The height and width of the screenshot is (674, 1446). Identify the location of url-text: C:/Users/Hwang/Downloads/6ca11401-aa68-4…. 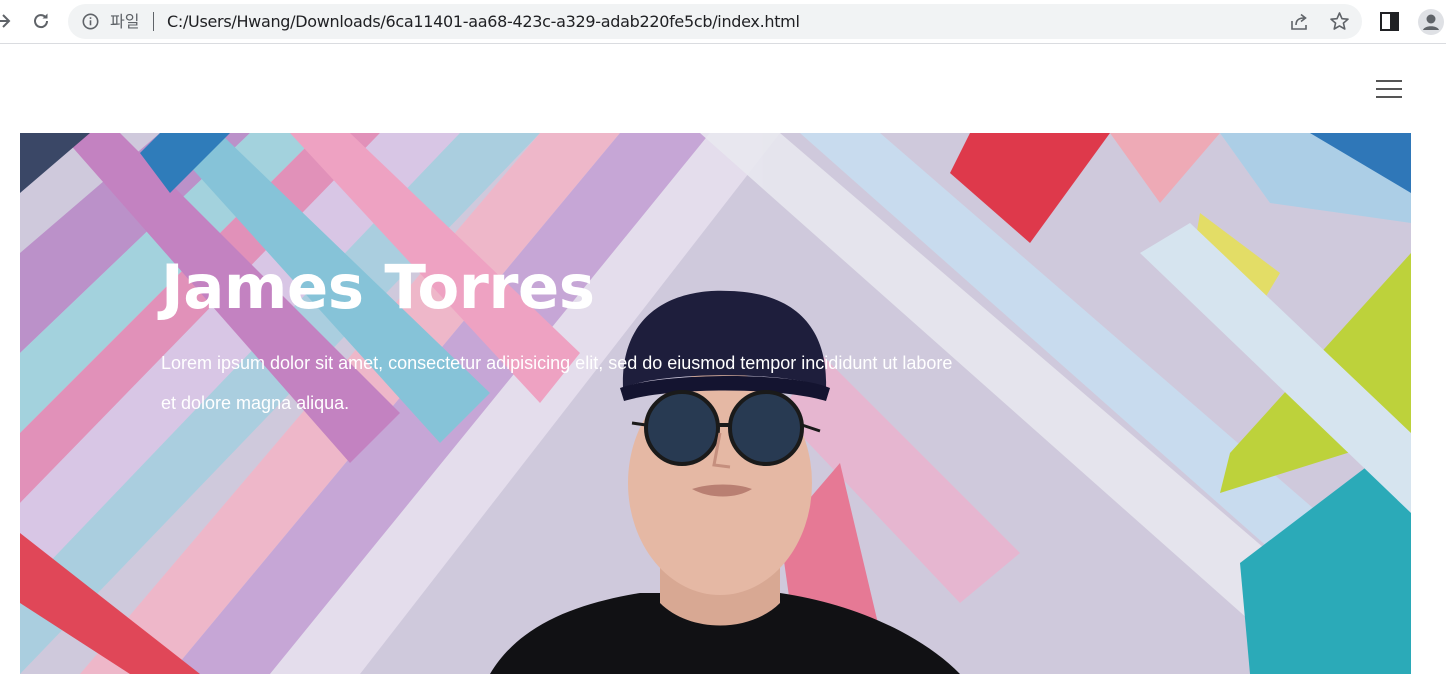
(483, 21).